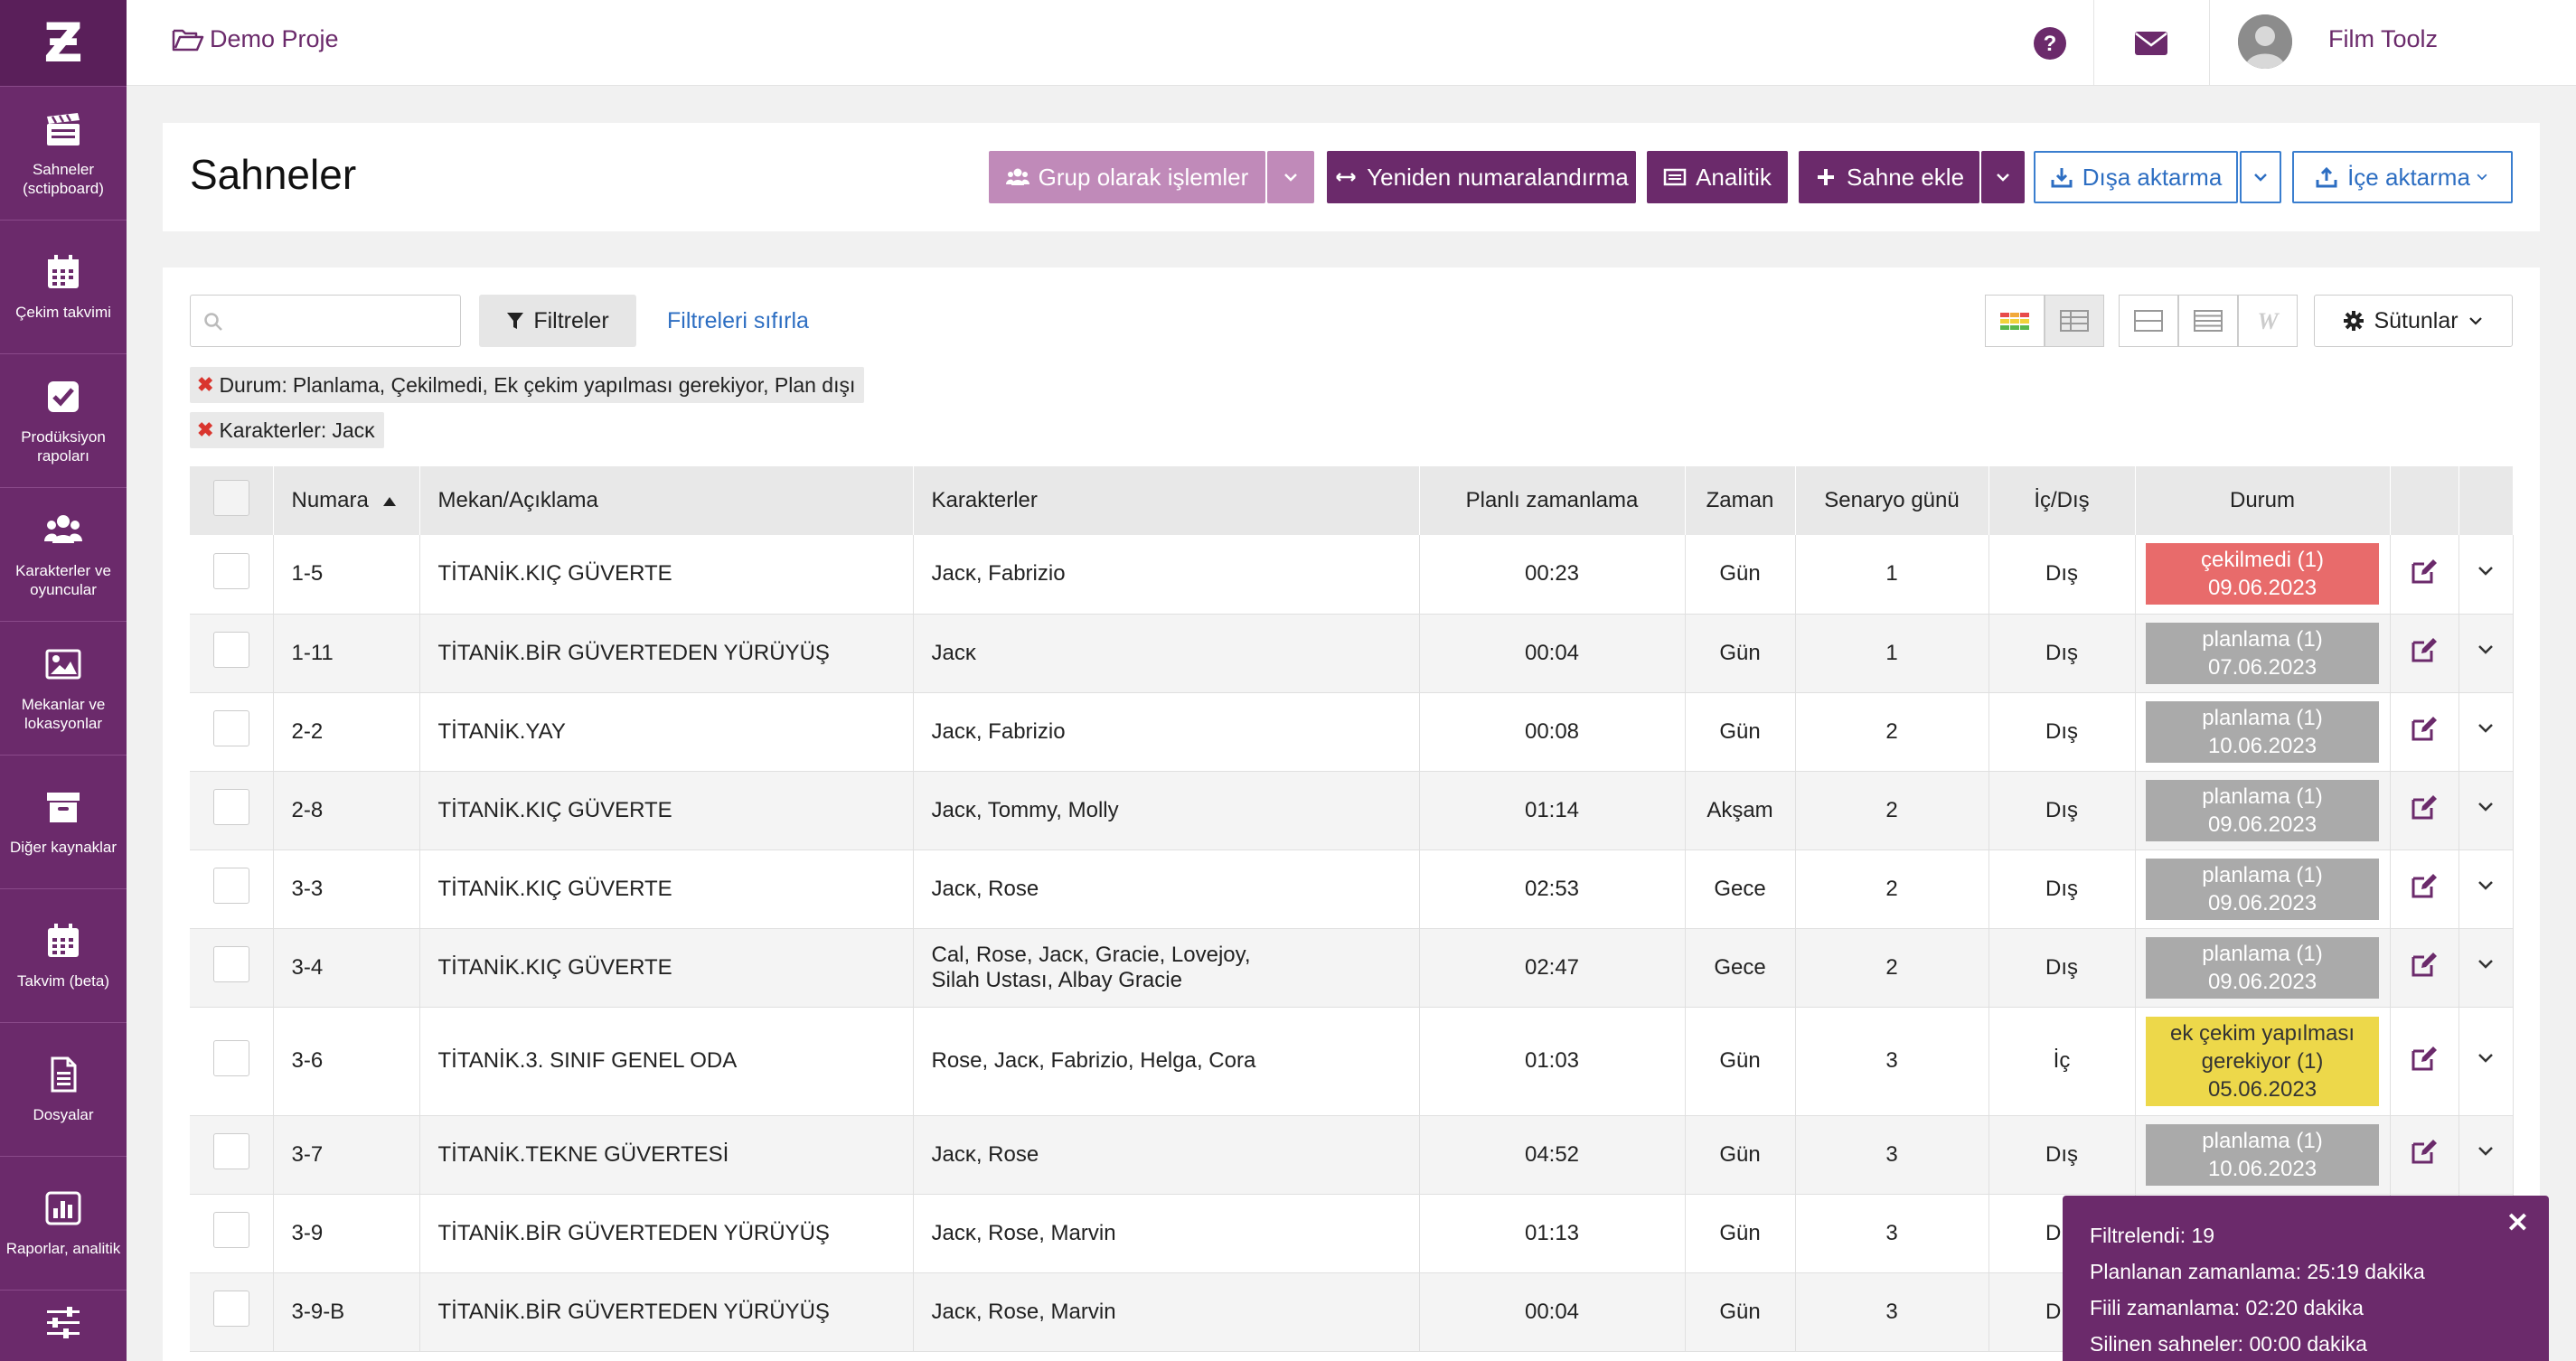 This screenshot has height=1361, width=2576. Describe the element at coordinates (340, 321) in the screenshot. I see `search-input` at that location.